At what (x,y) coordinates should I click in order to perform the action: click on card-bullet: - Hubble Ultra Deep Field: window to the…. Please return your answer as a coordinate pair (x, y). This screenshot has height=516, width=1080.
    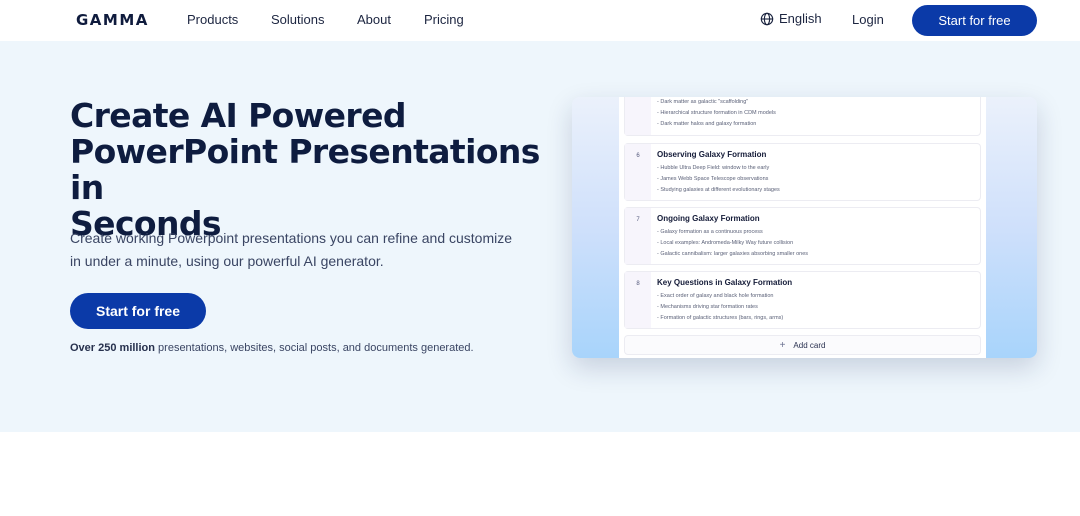
    Looking at the image, I should click on (713, 168).